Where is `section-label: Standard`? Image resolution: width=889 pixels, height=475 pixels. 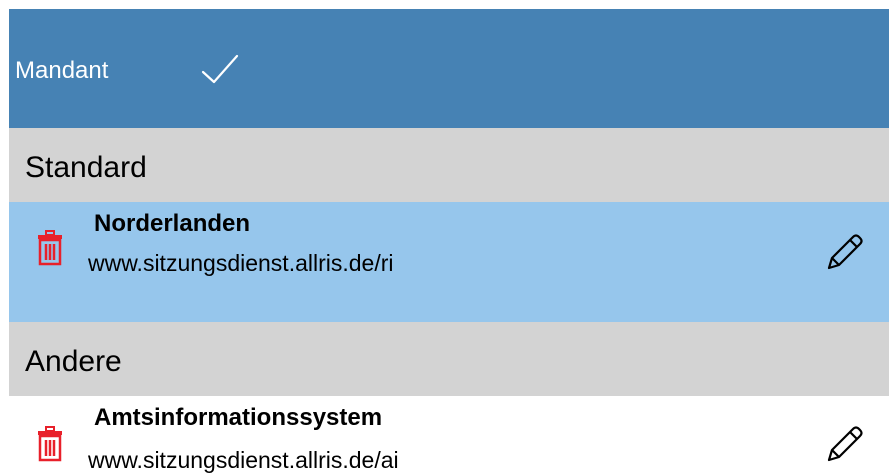 section-label: Standard is located at coordinates (86, 167).